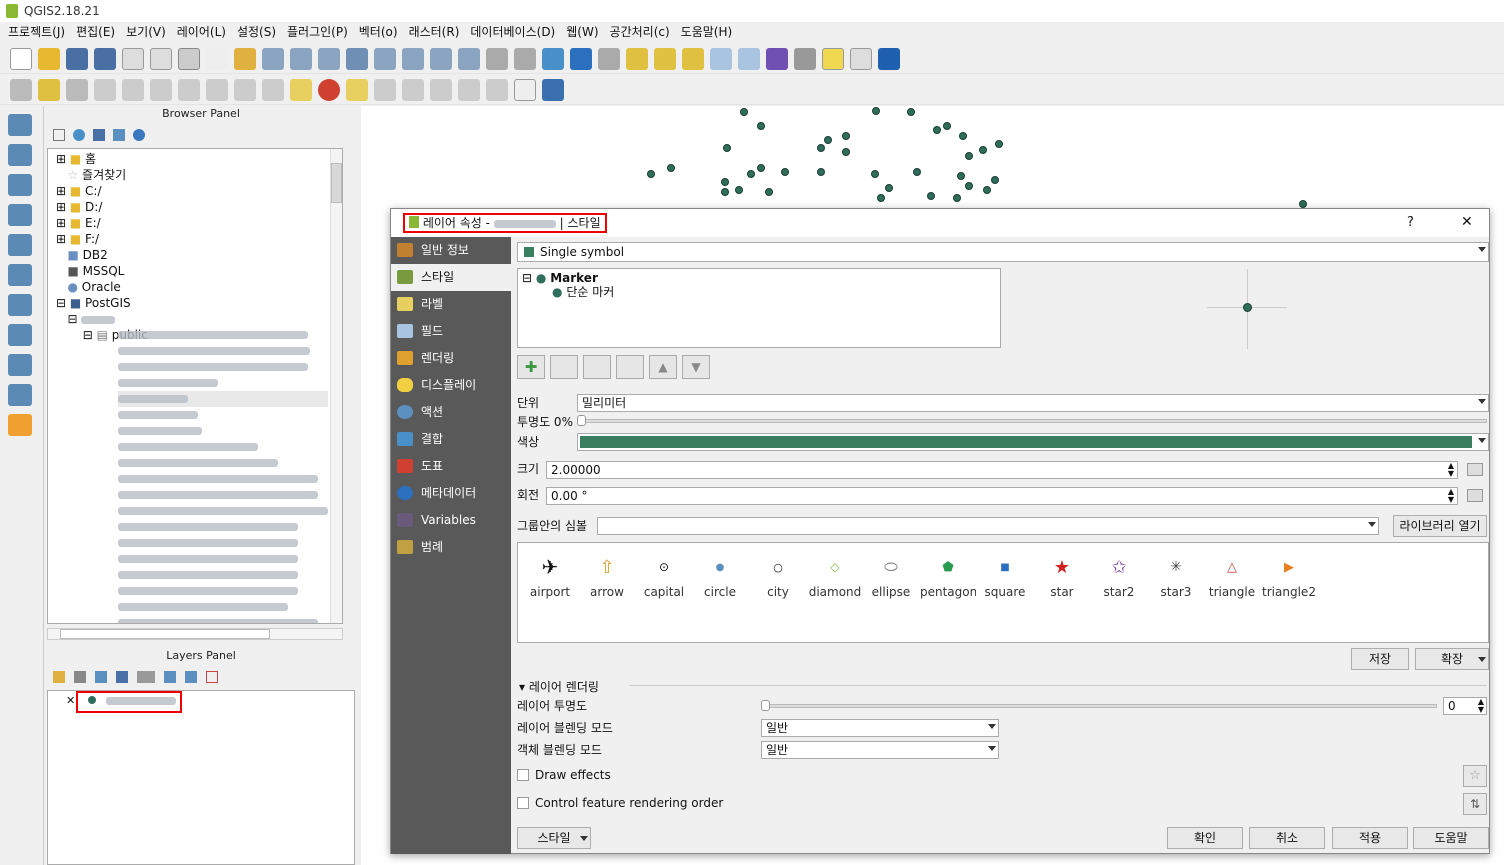  What do you see at coordinates (199, 303) in the screenshot?
I see `tree-postgis: ⊟ ■ PostGIS` at bounding box center [199, 303].